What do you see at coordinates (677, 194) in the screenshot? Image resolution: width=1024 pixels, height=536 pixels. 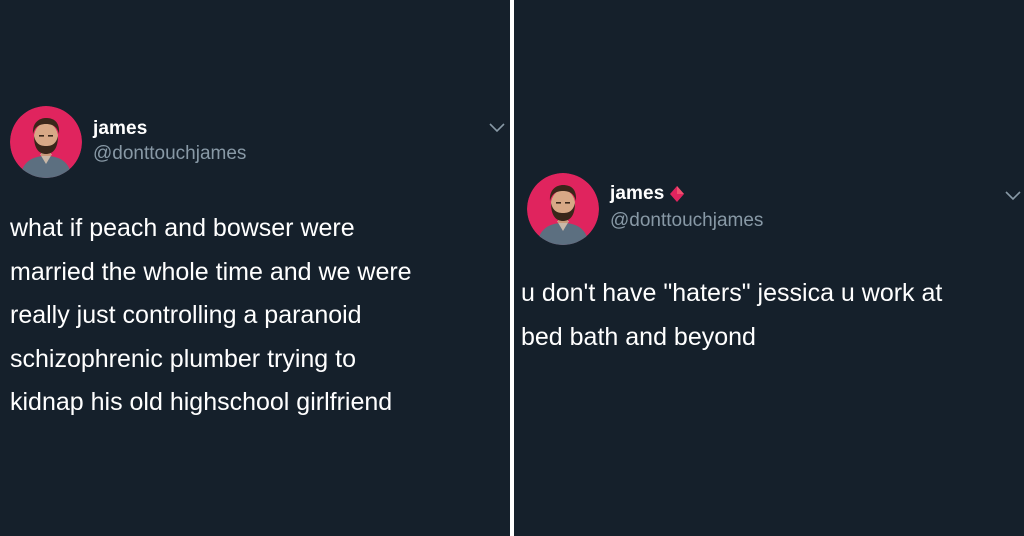 I see `red-diamond-icon` at bounding box center [677, 194].